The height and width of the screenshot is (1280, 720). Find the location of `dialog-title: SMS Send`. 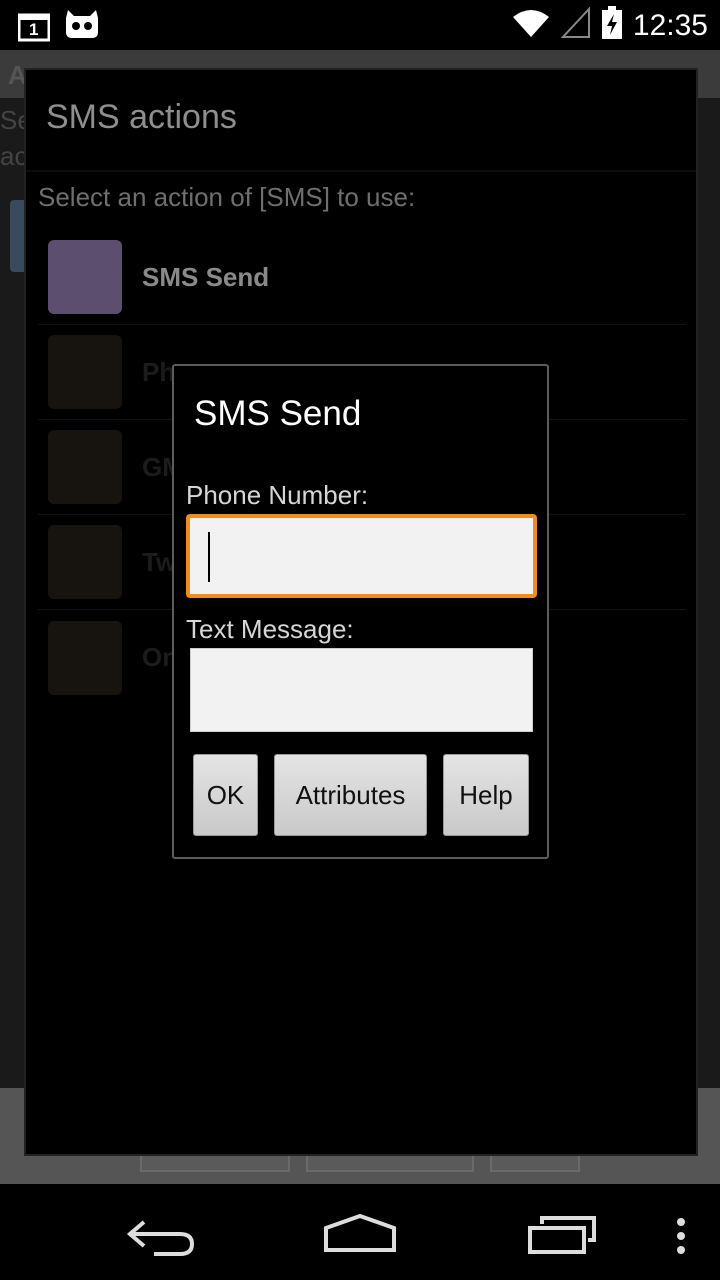

dialog-title: SMS Send is located at coordinates (278, 413).